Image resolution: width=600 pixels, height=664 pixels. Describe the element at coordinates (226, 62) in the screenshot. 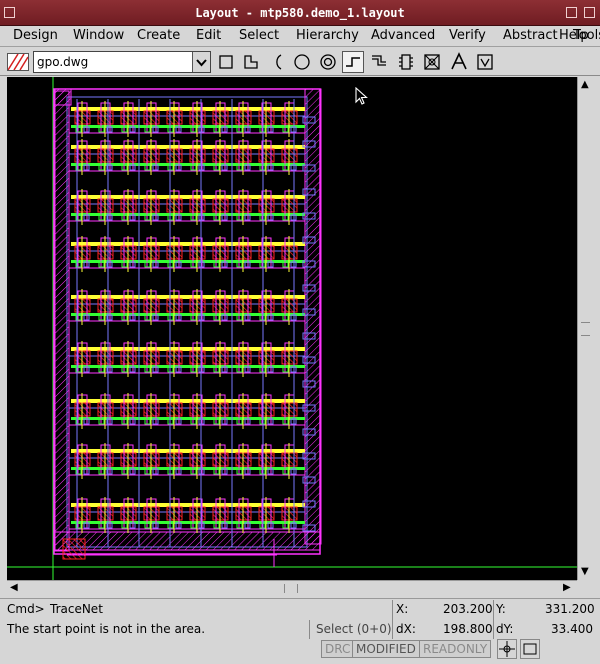

I see `rectangle-tool-icon` at that location.